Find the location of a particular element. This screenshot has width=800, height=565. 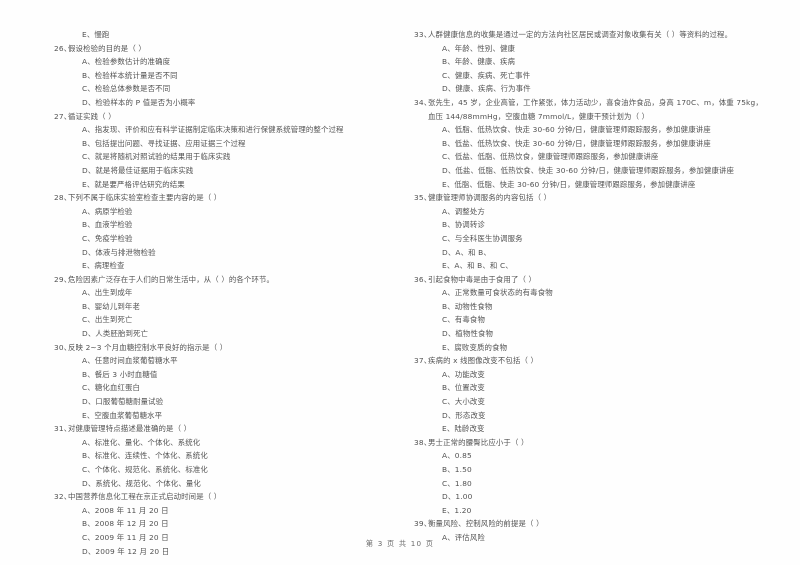

option-item: A、低脂、低热饮食、快走 30-60 分钟/日，健康管理师跟踪服务，参加健康讲座 is located at coordinates (589, 130).